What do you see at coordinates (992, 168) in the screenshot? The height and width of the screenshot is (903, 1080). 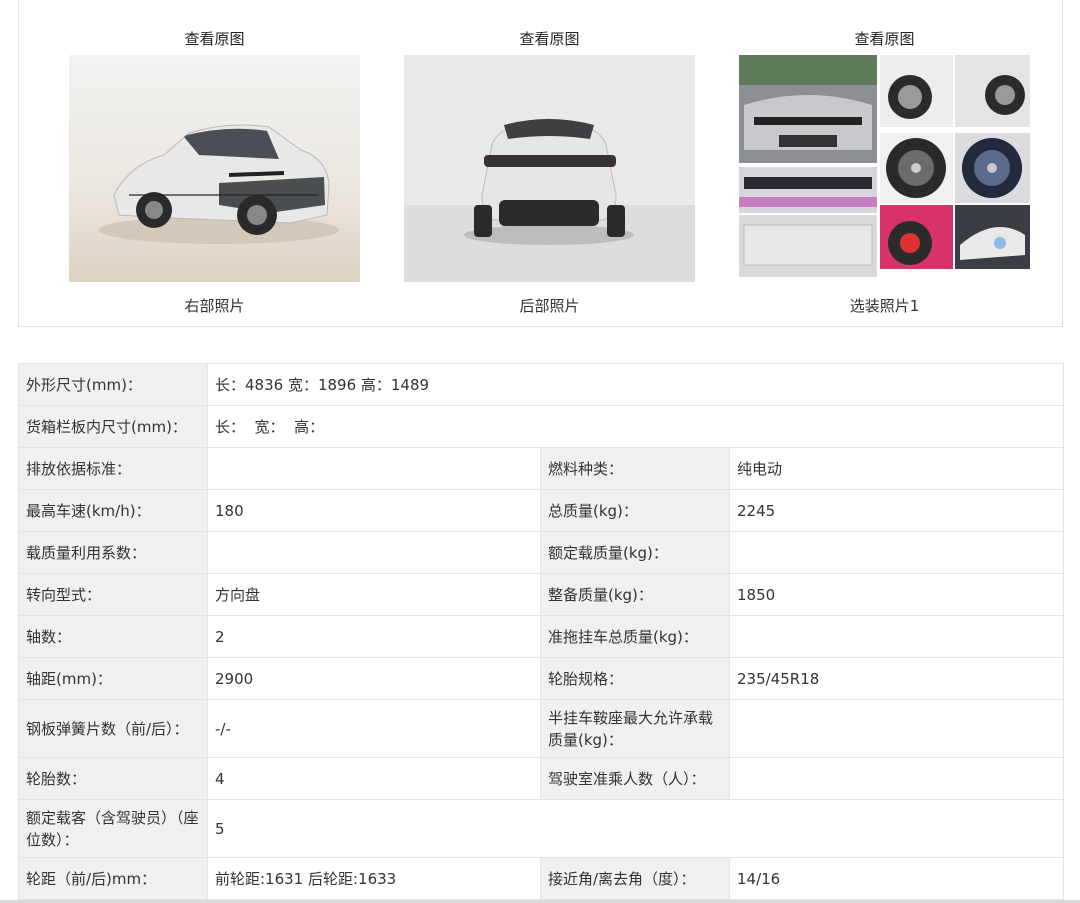 I see `rim-photo-b` at bounding box center [992, 168].